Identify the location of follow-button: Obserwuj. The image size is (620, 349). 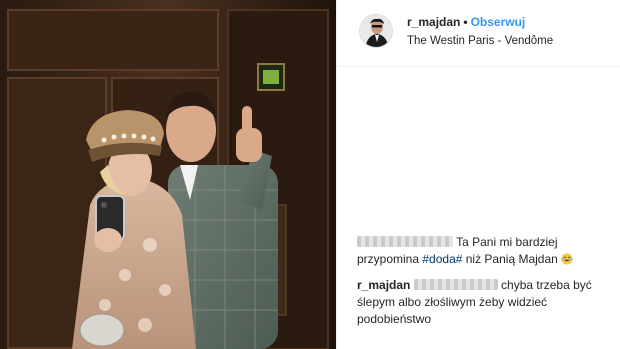
(498, 22).